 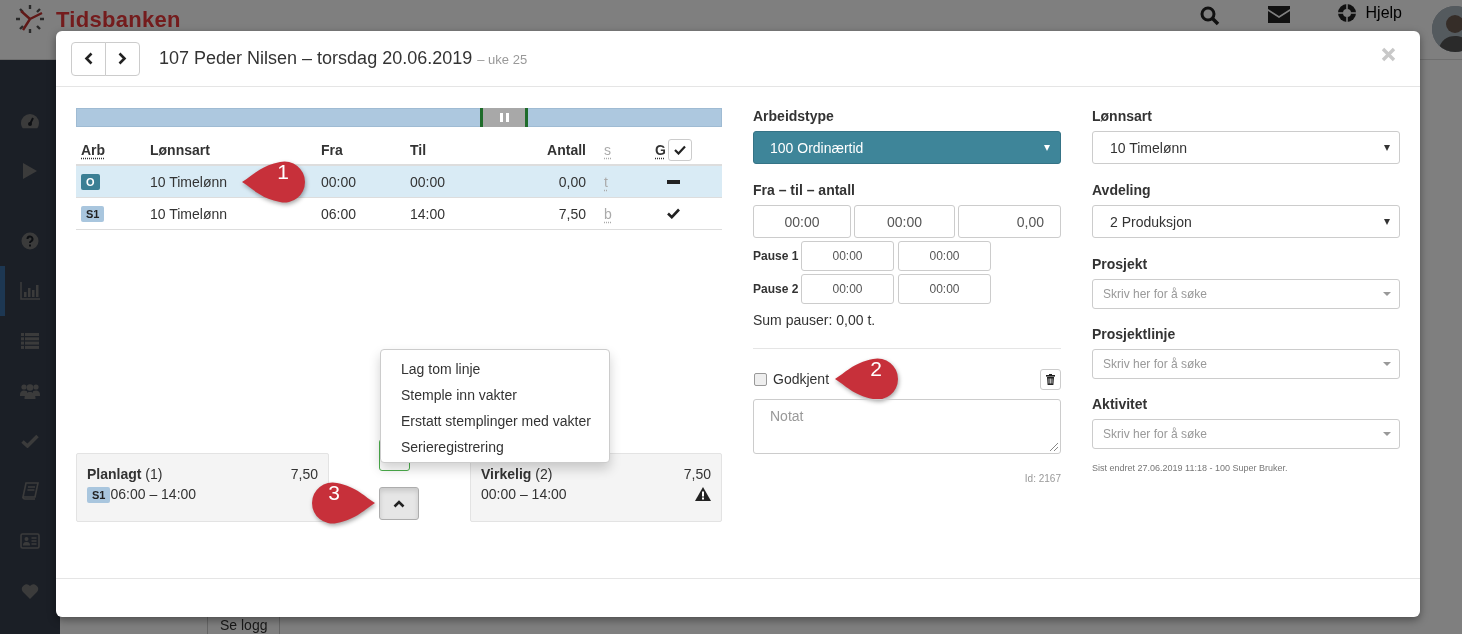 I want to click on approve-all-button, so click(x=679, y=149).